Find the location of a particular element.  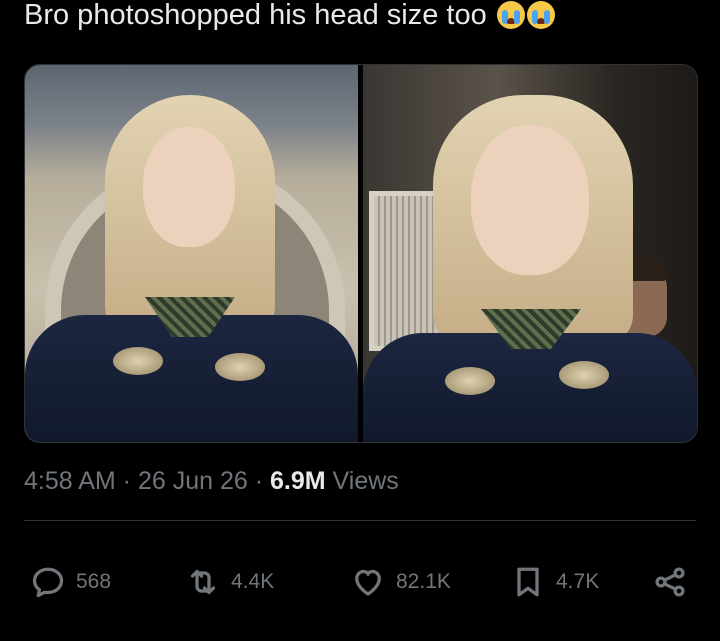

post-text: Bro photoshopped his head size too is located at coordinates (289, 17).